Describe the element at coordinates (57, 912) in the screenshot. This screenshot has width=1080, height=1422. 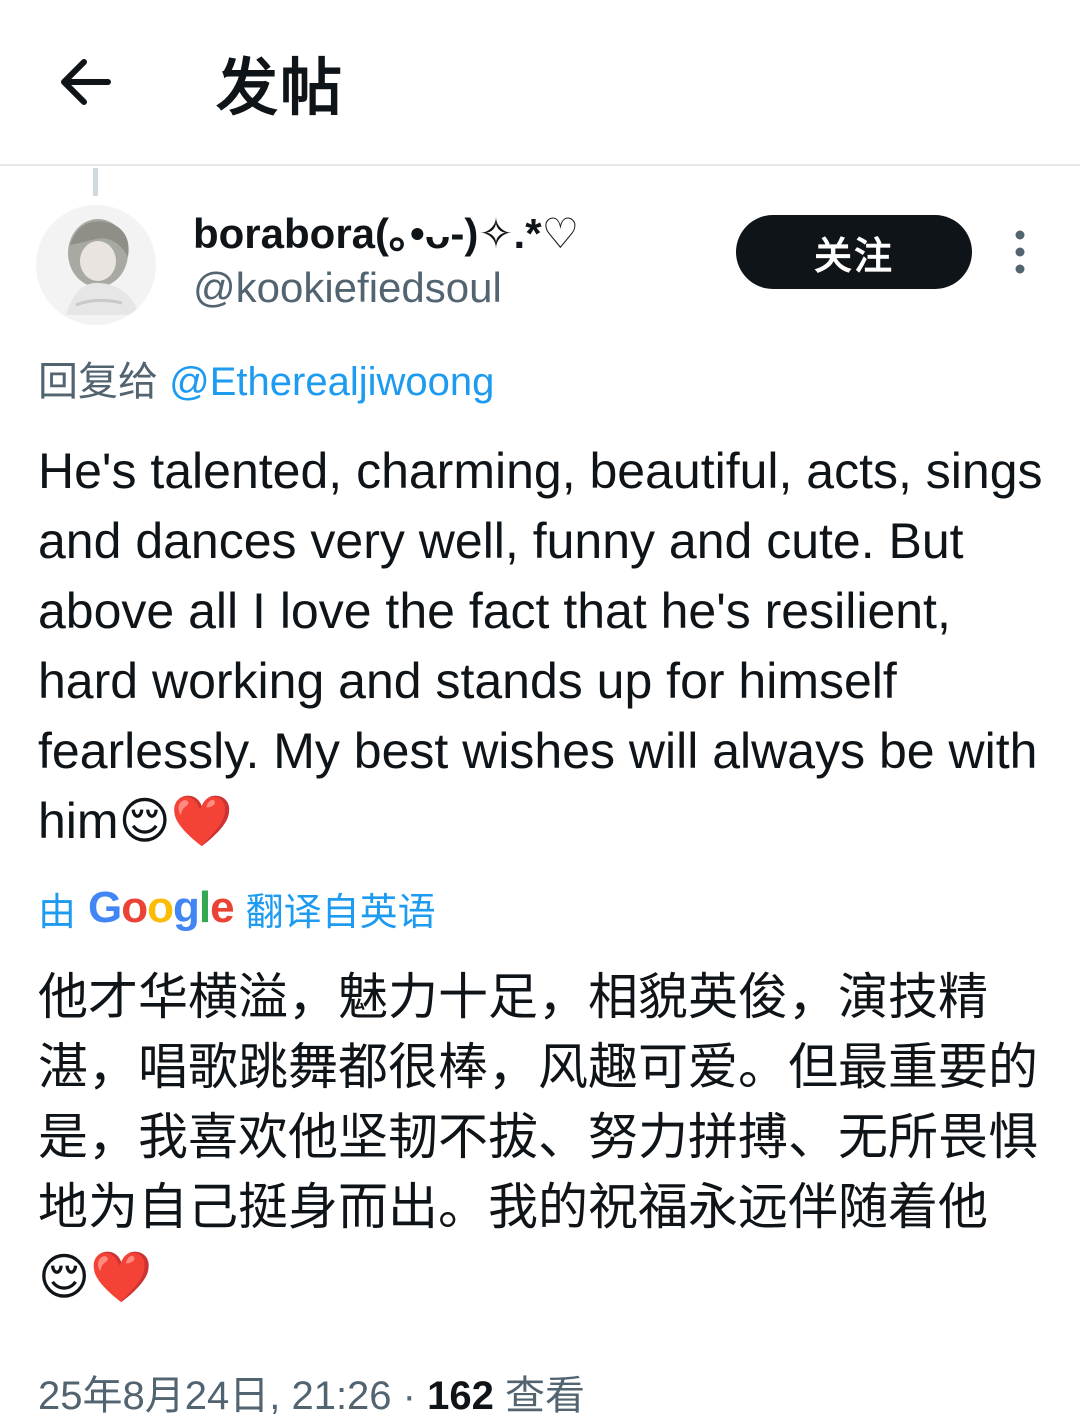
I see `translation-prefix: 由` at that location.